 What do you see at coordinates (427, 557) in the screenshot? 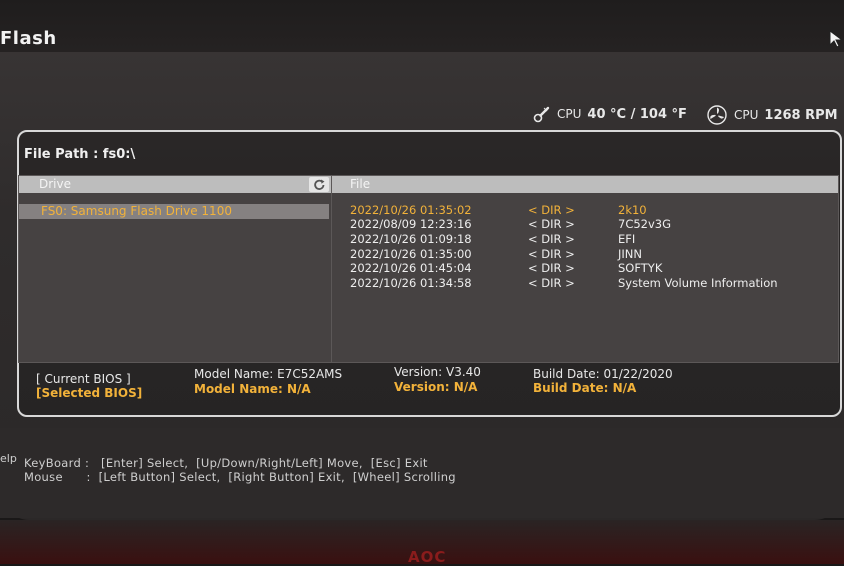
I see `monitor-brand-logo: AOC` at bounding box center [427, 557].